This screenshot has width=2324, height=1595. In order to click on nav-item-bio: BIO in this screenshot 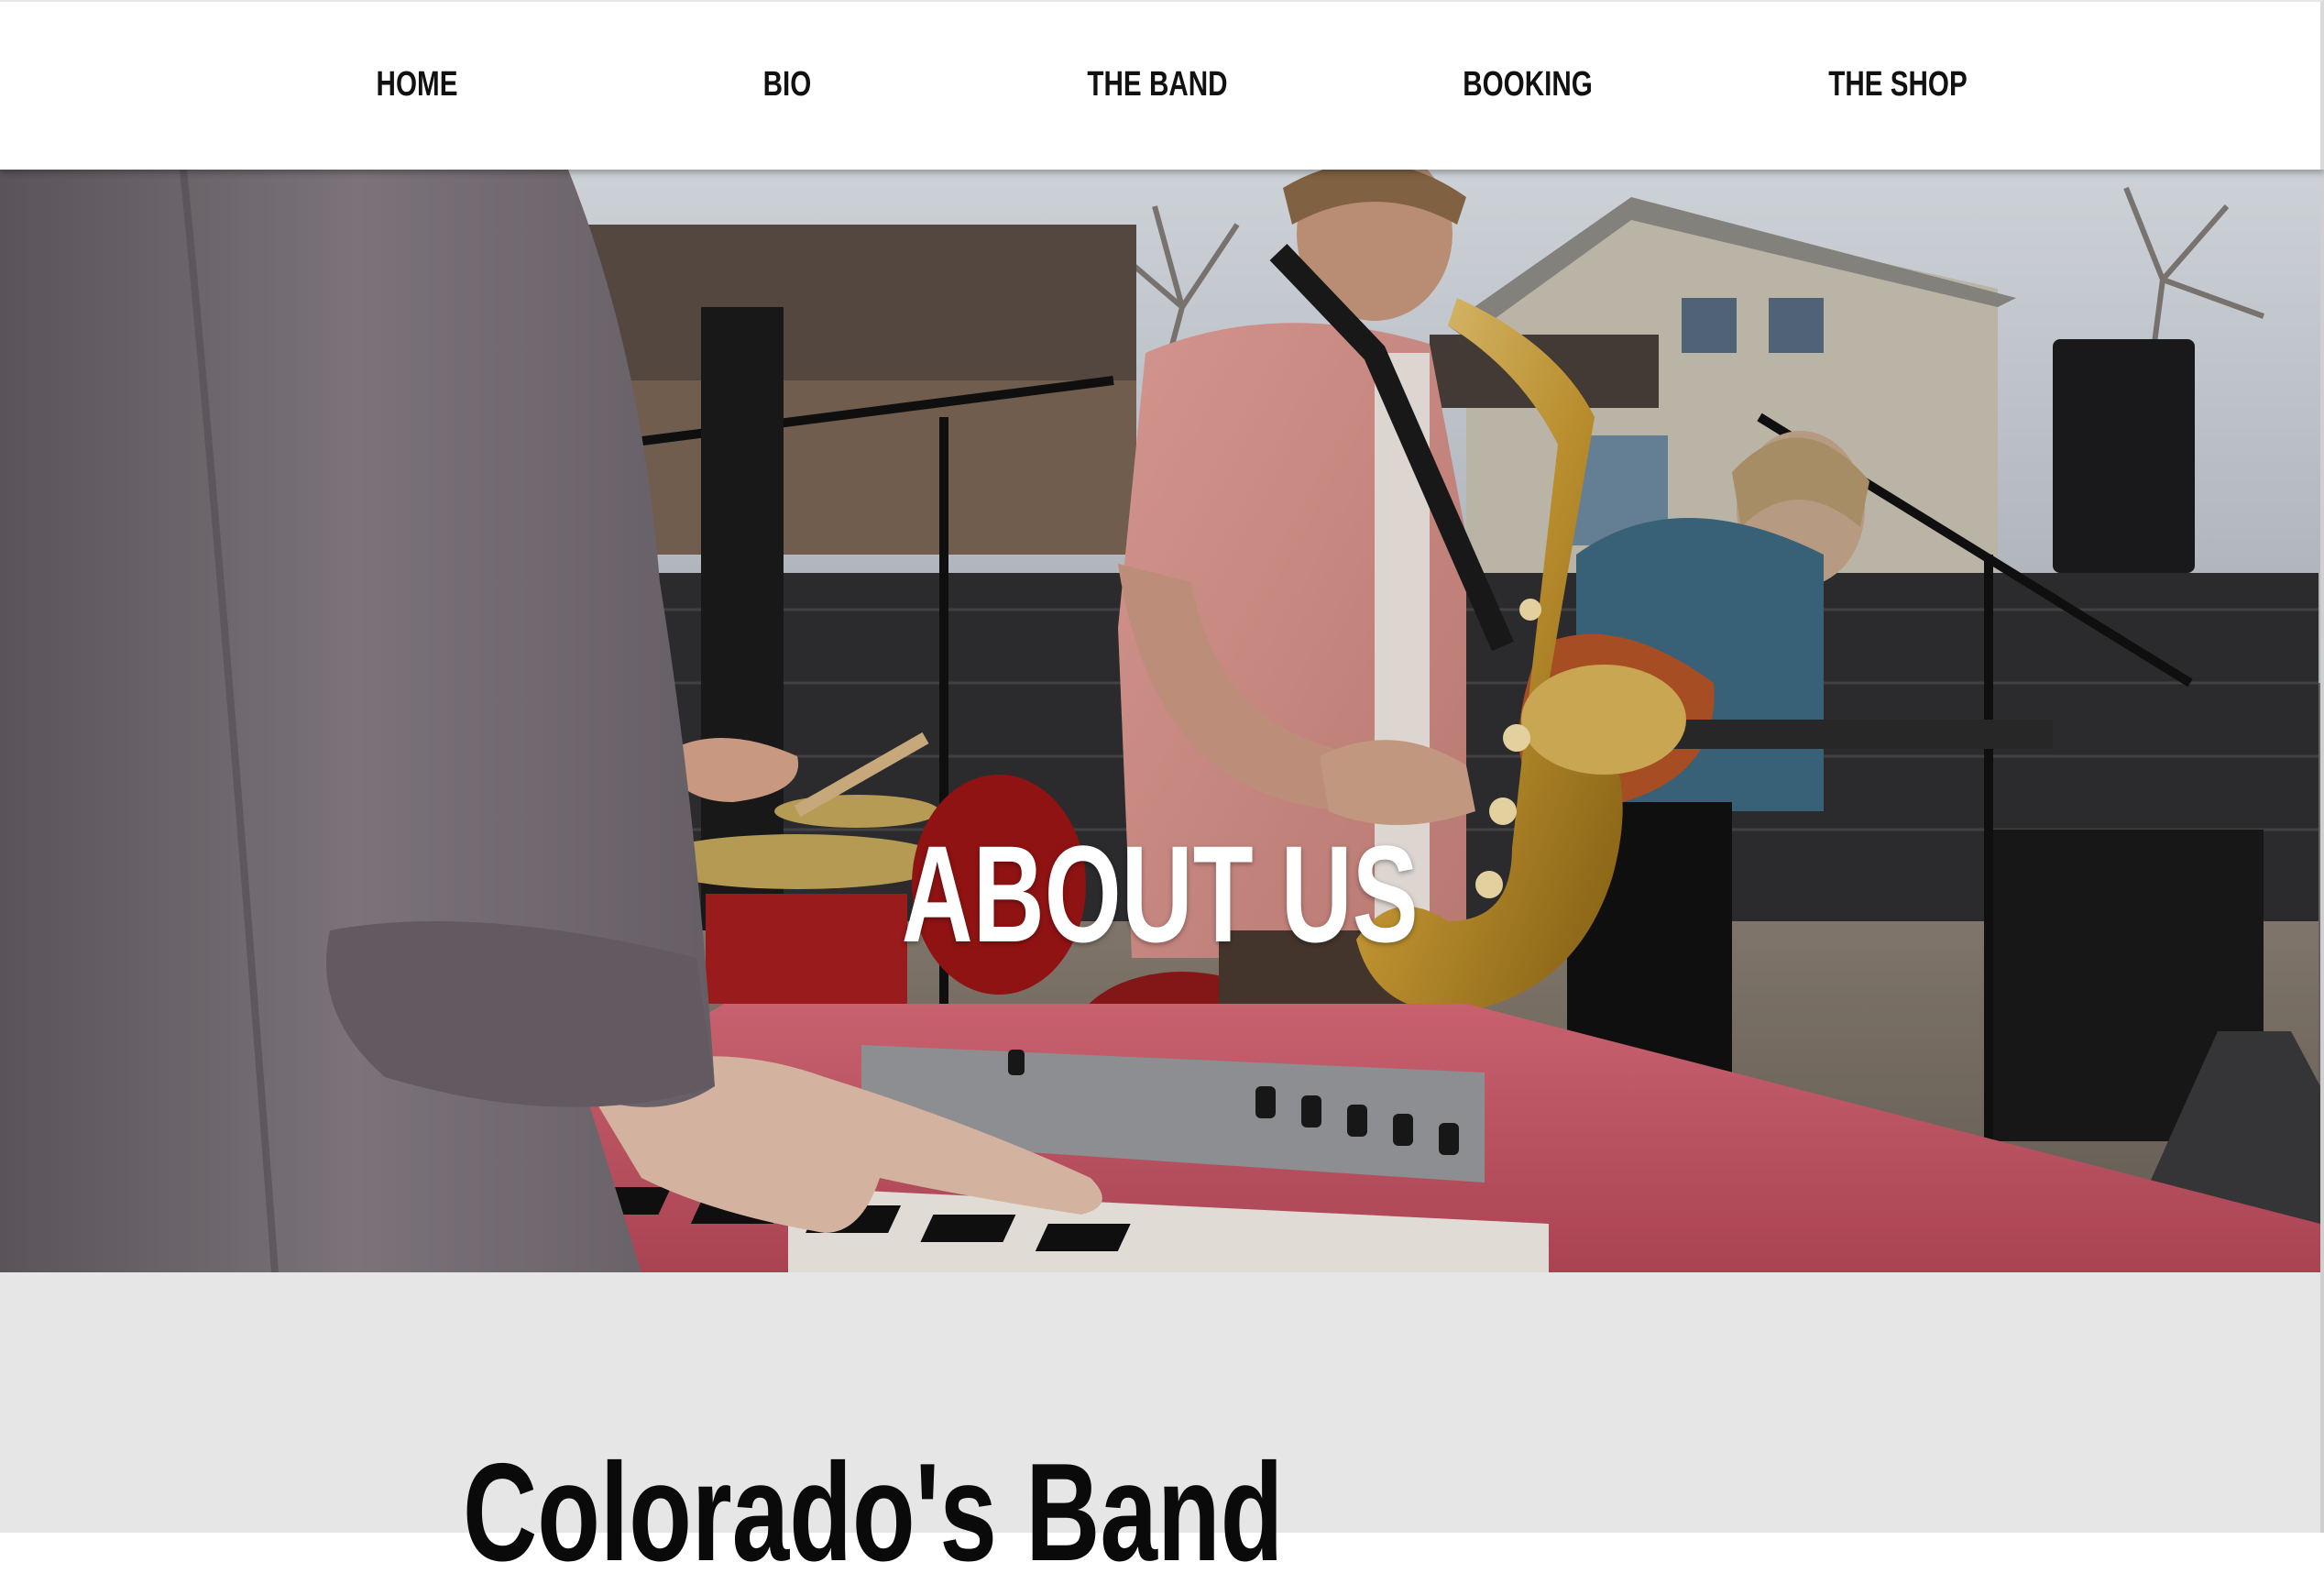, I will do `click(787, 84)`.